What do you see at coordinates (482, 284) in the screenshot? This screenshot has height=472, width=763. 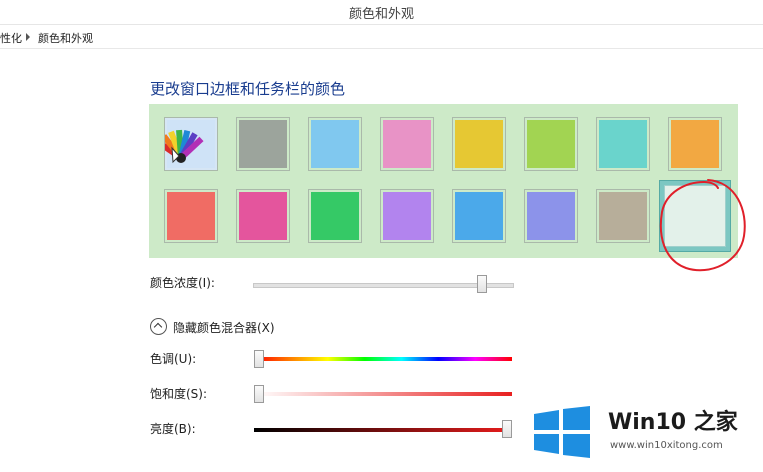 I see `intensity-slider-thumb` at bounding box center [482, 284].